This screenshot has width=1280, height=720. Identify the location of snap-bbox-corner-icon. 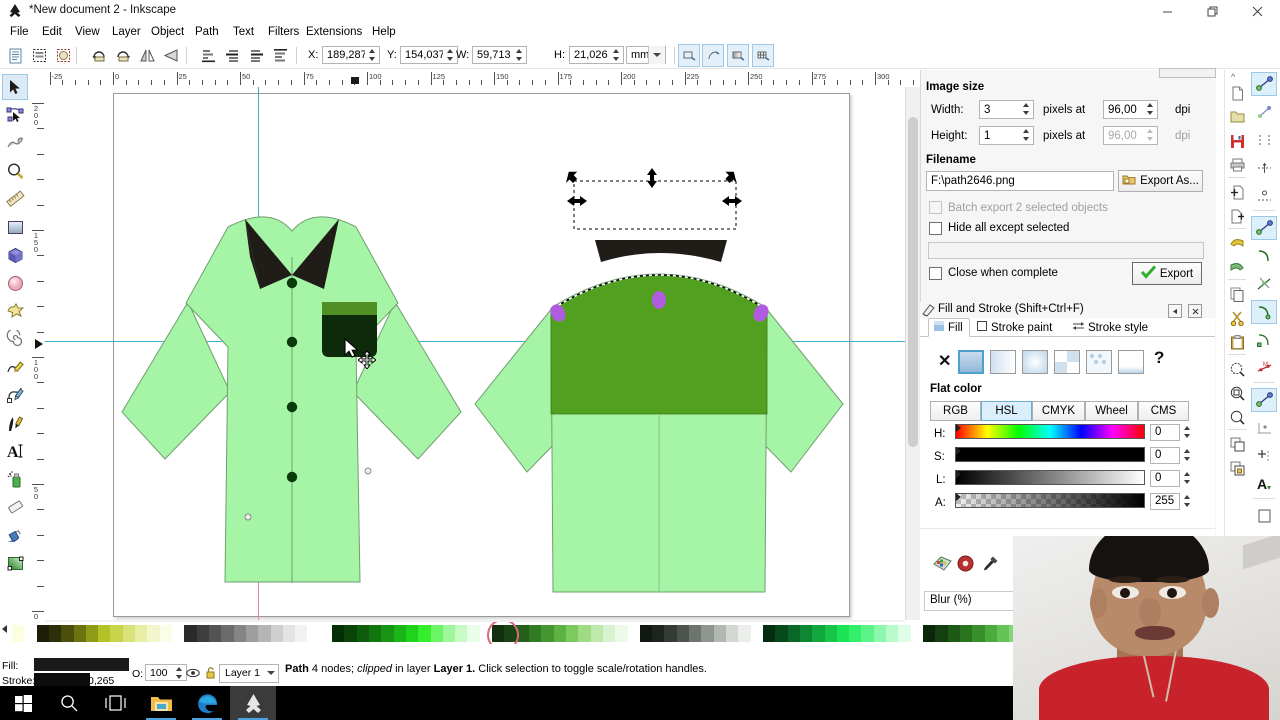
(1264, 168).